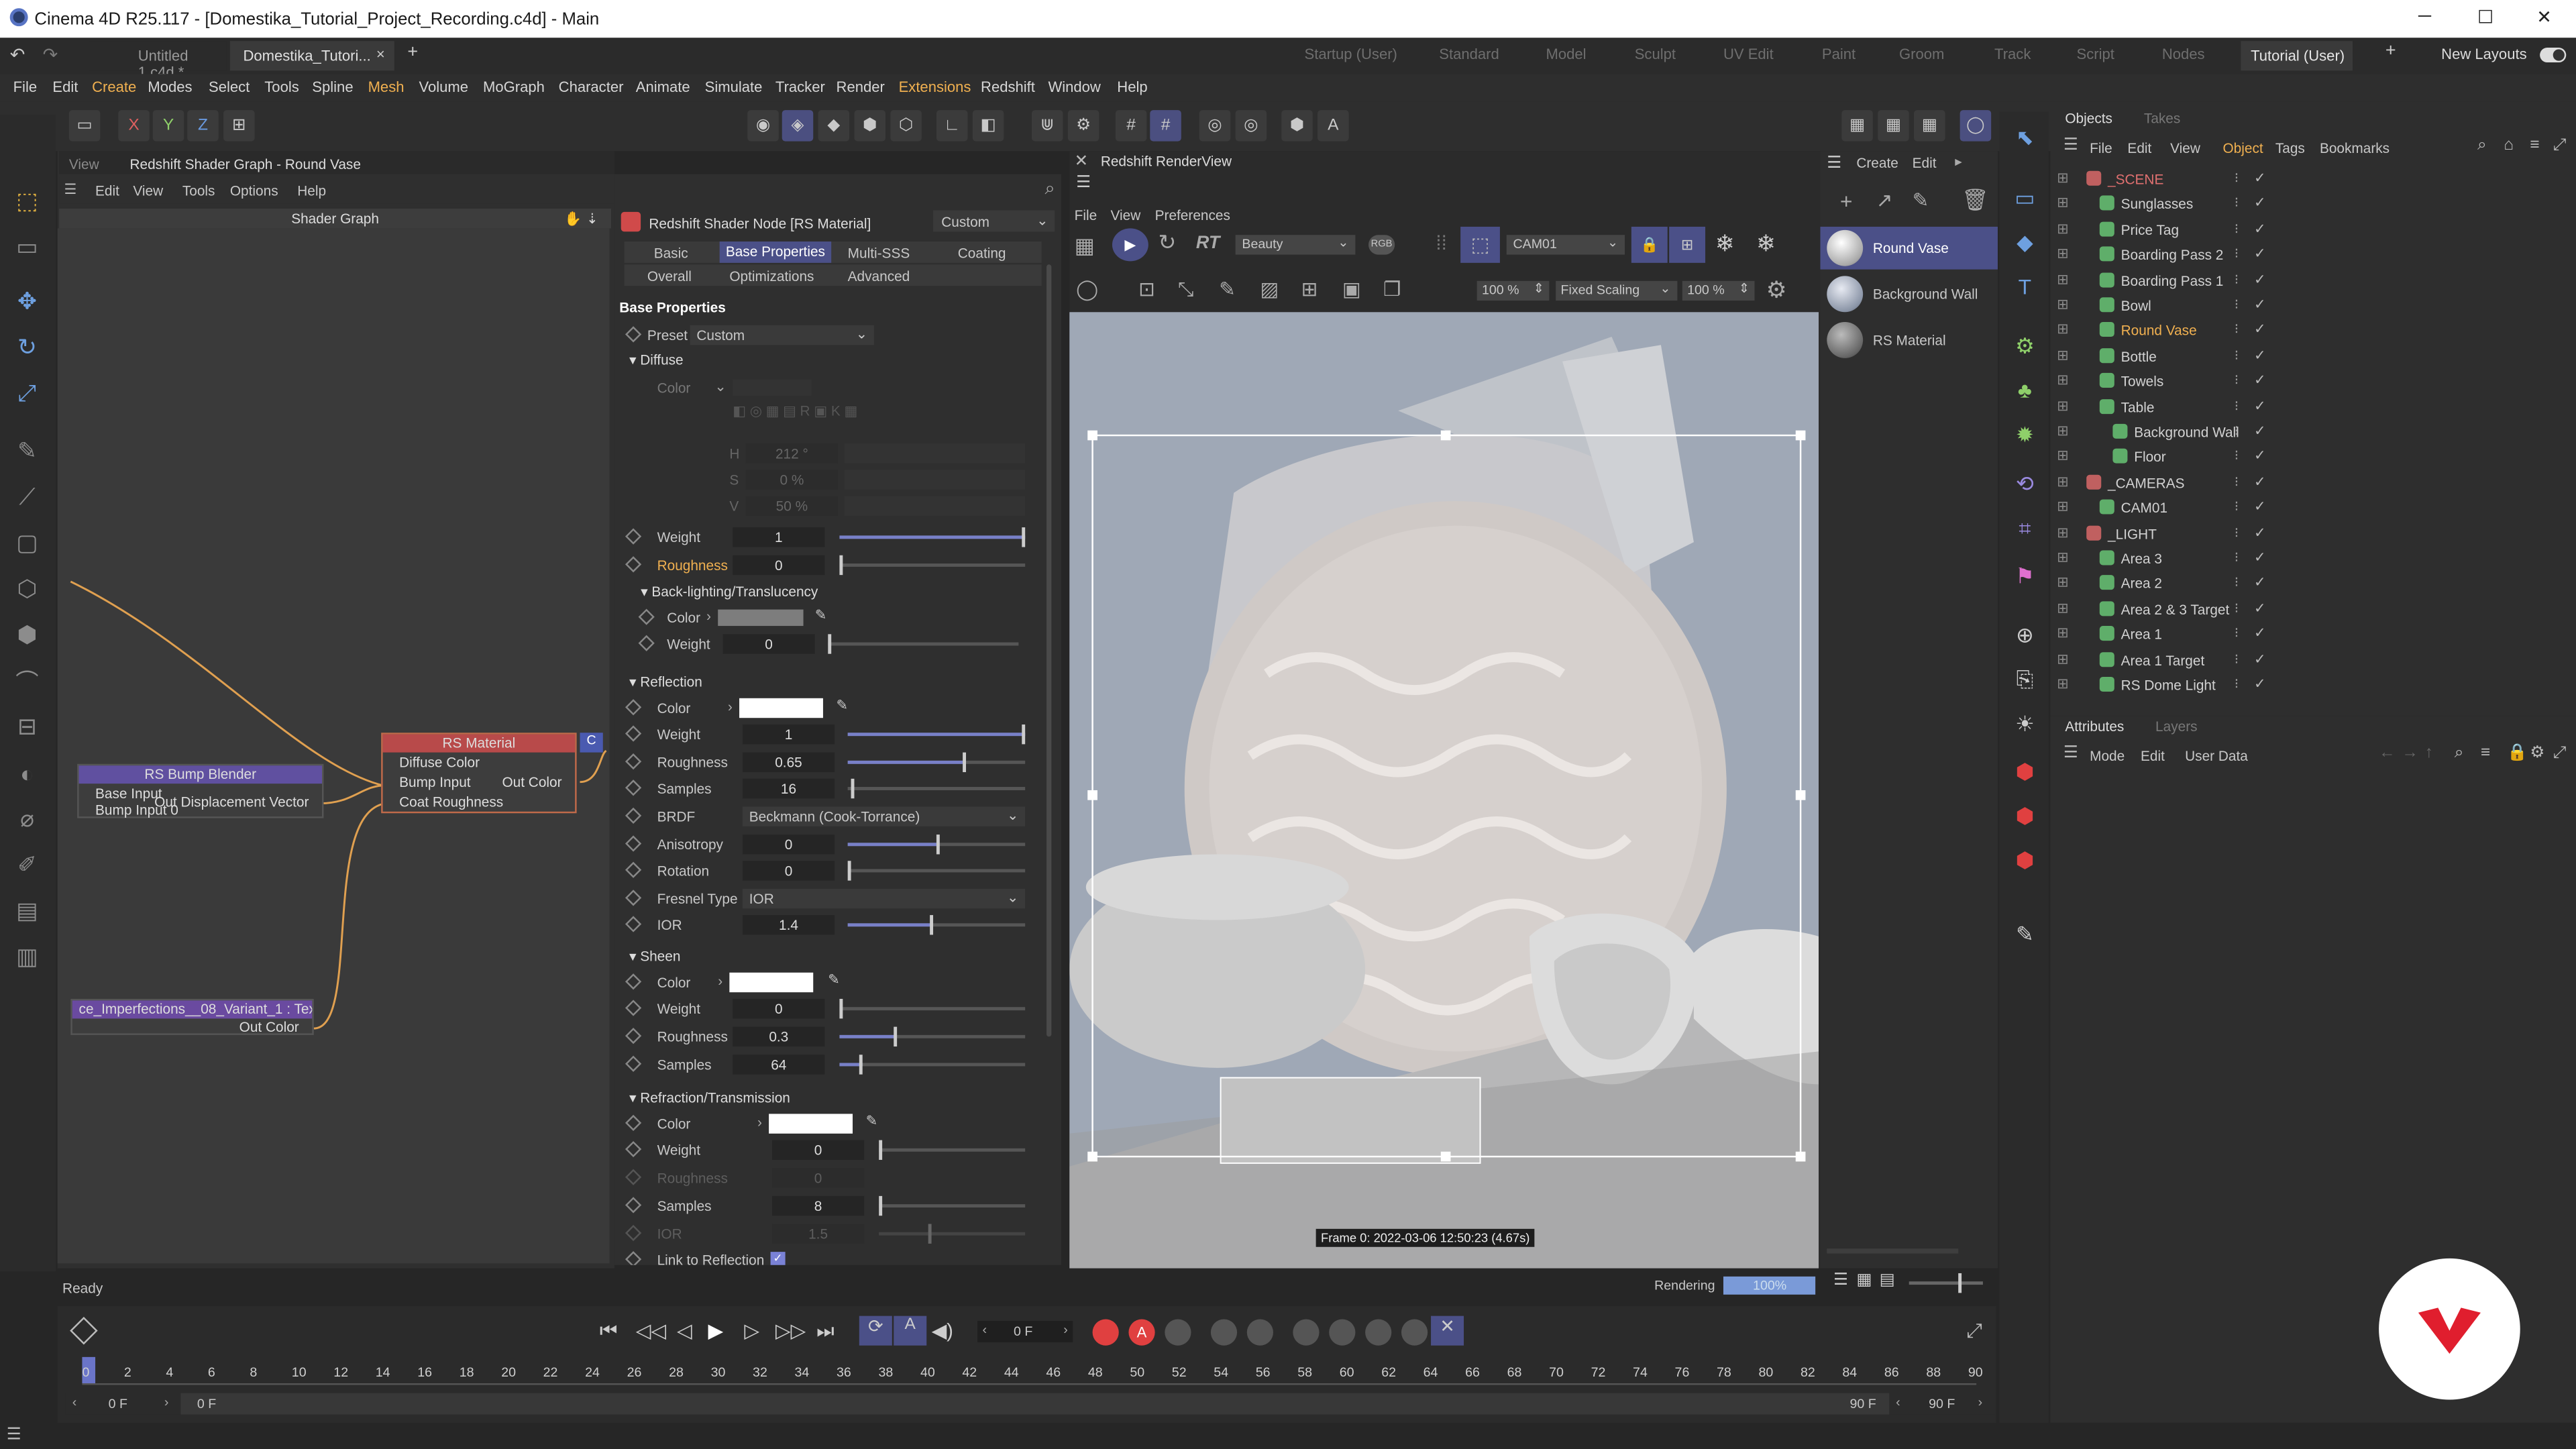 This screenshot has width=2576, height=1449. Describe the element at coordinates (27, 347) in the screenshot. I see `rotate-icon: ↻` at that location.